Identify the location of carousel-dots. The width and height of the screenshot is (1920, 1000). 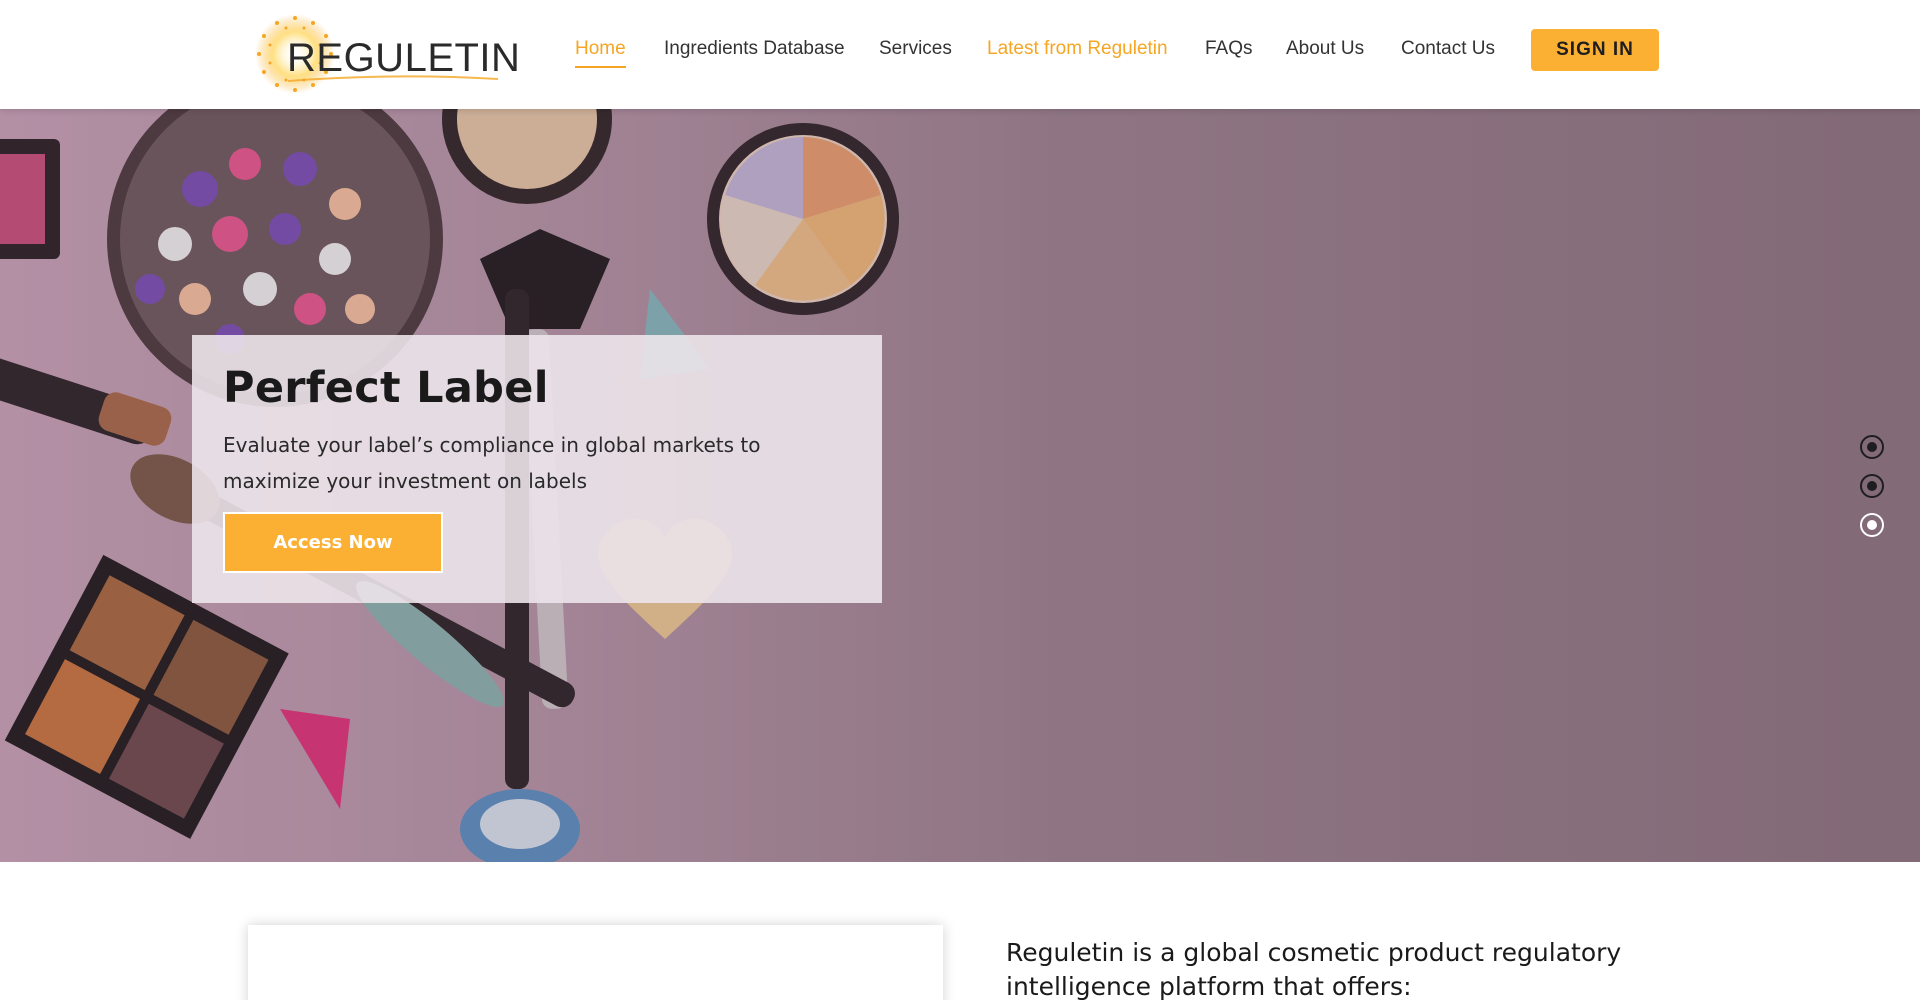
(1872, 493).